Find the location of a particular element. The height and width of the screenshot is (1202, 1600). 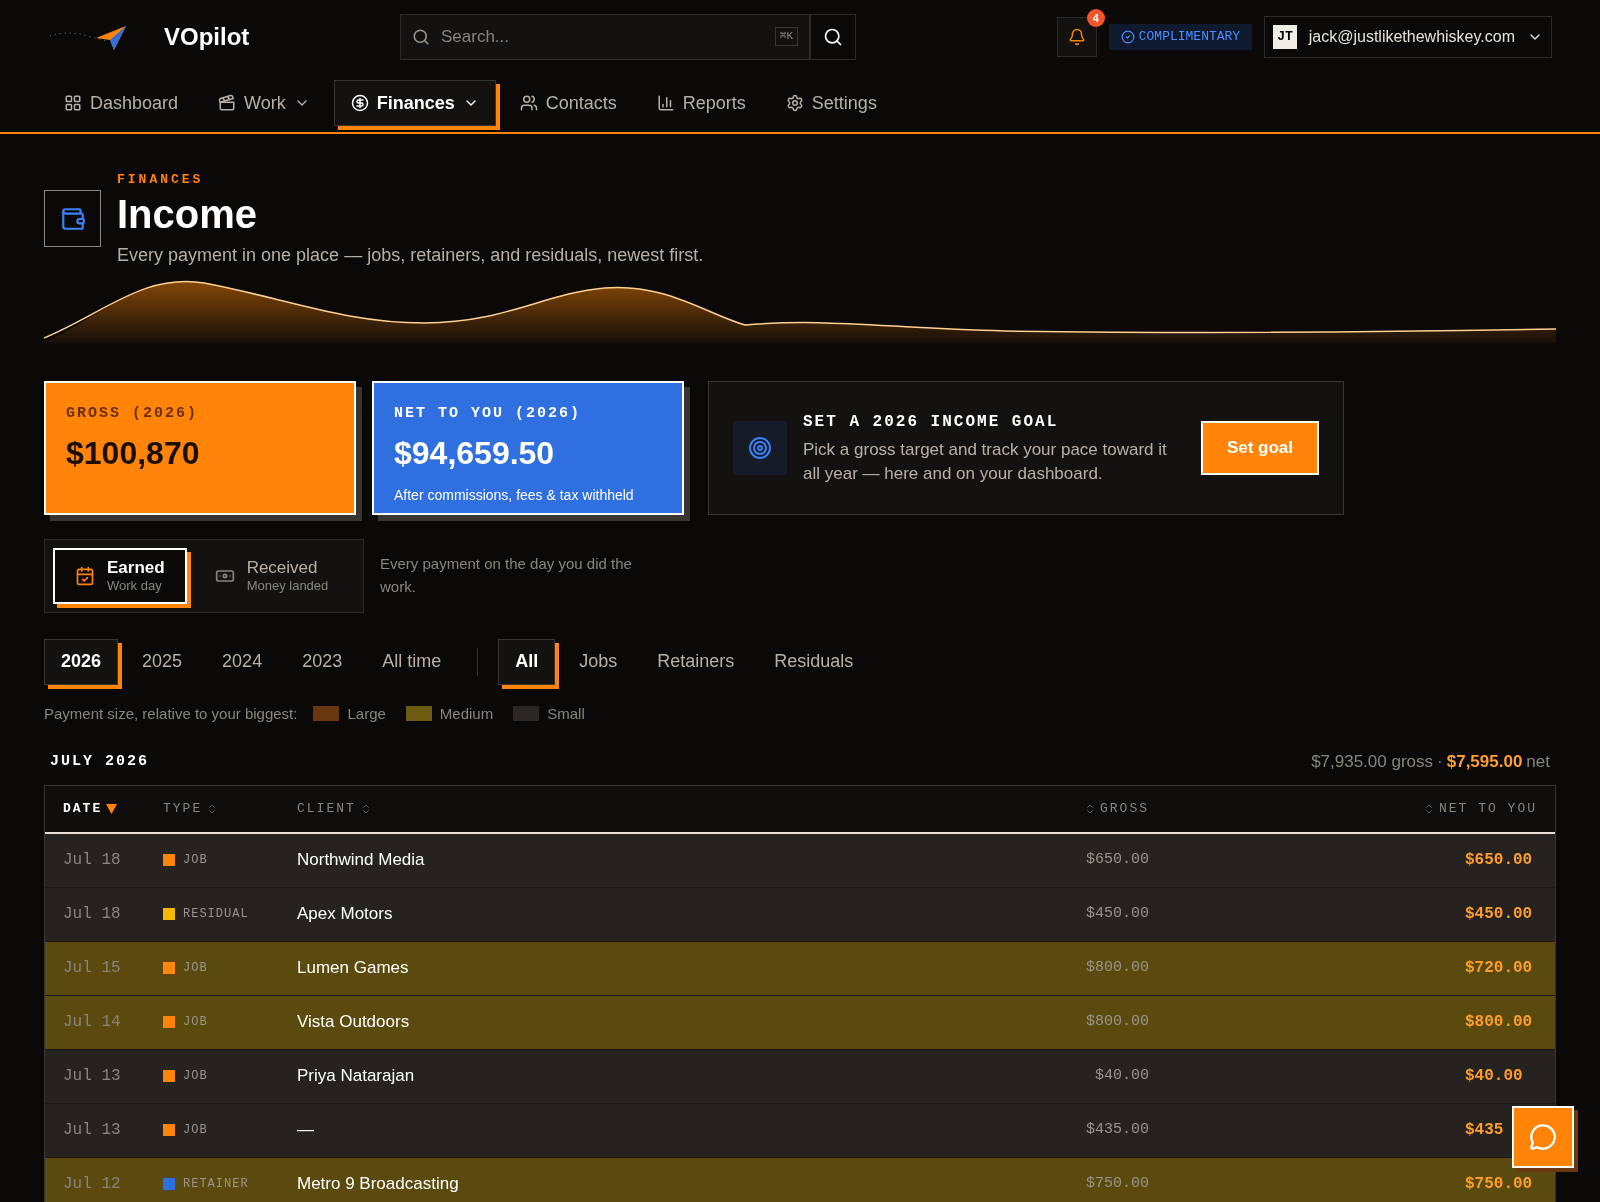

calendar-icon is located at coordinates (85, 575).